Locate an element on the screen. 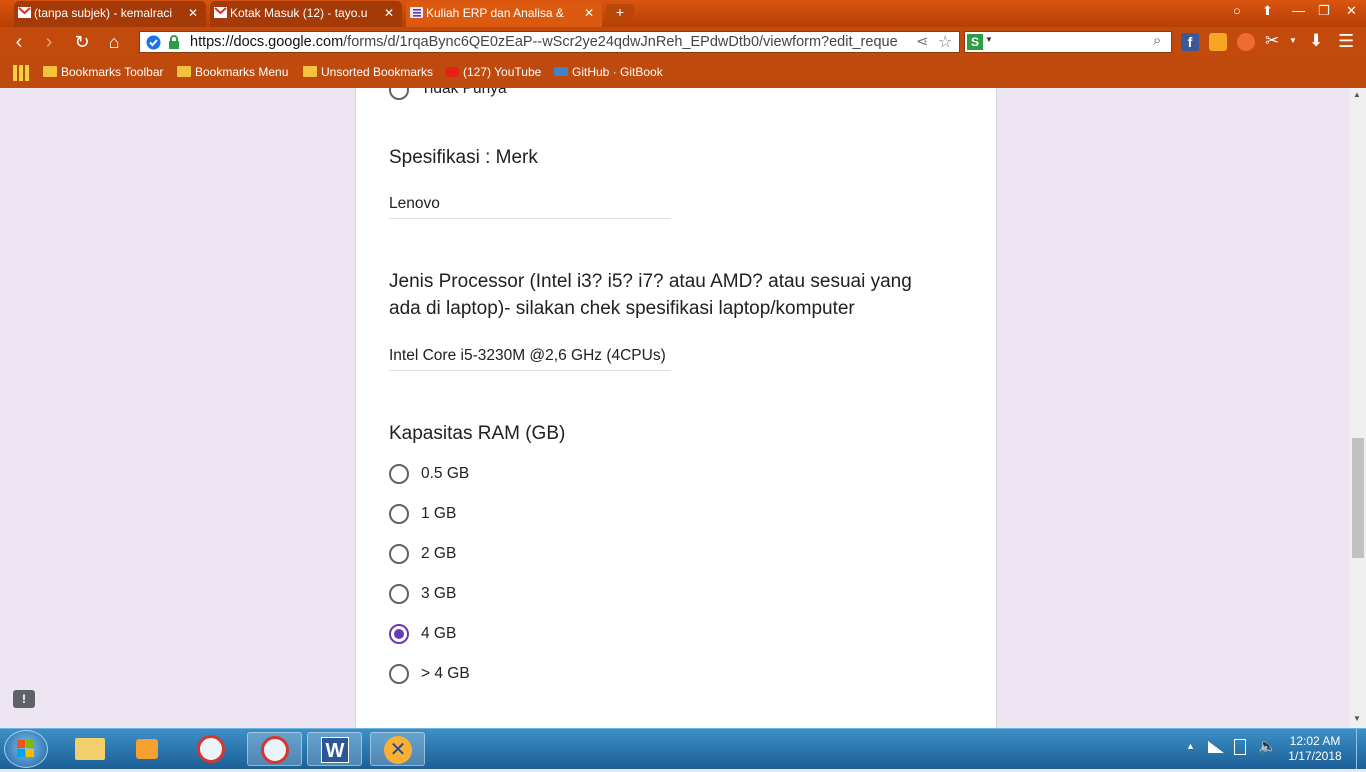  bookmark-item: GitHub · GitBook is located at coordinates (608, 72).